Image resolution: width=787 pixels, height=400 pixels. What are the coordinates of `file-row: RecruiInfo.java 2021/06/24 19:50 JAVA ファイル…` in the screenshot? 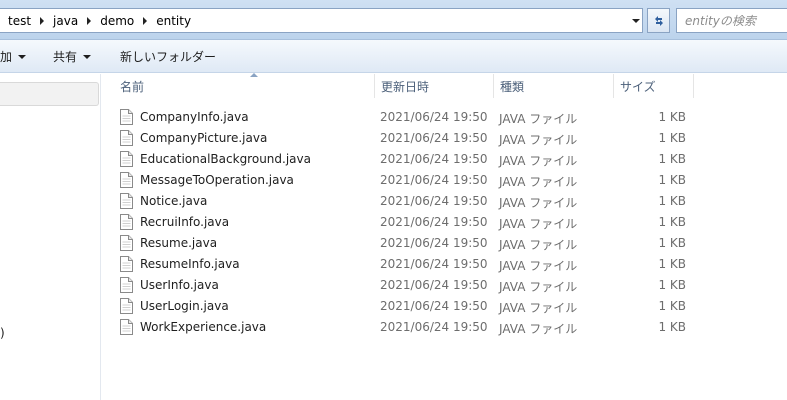 It's located at (444, 222).